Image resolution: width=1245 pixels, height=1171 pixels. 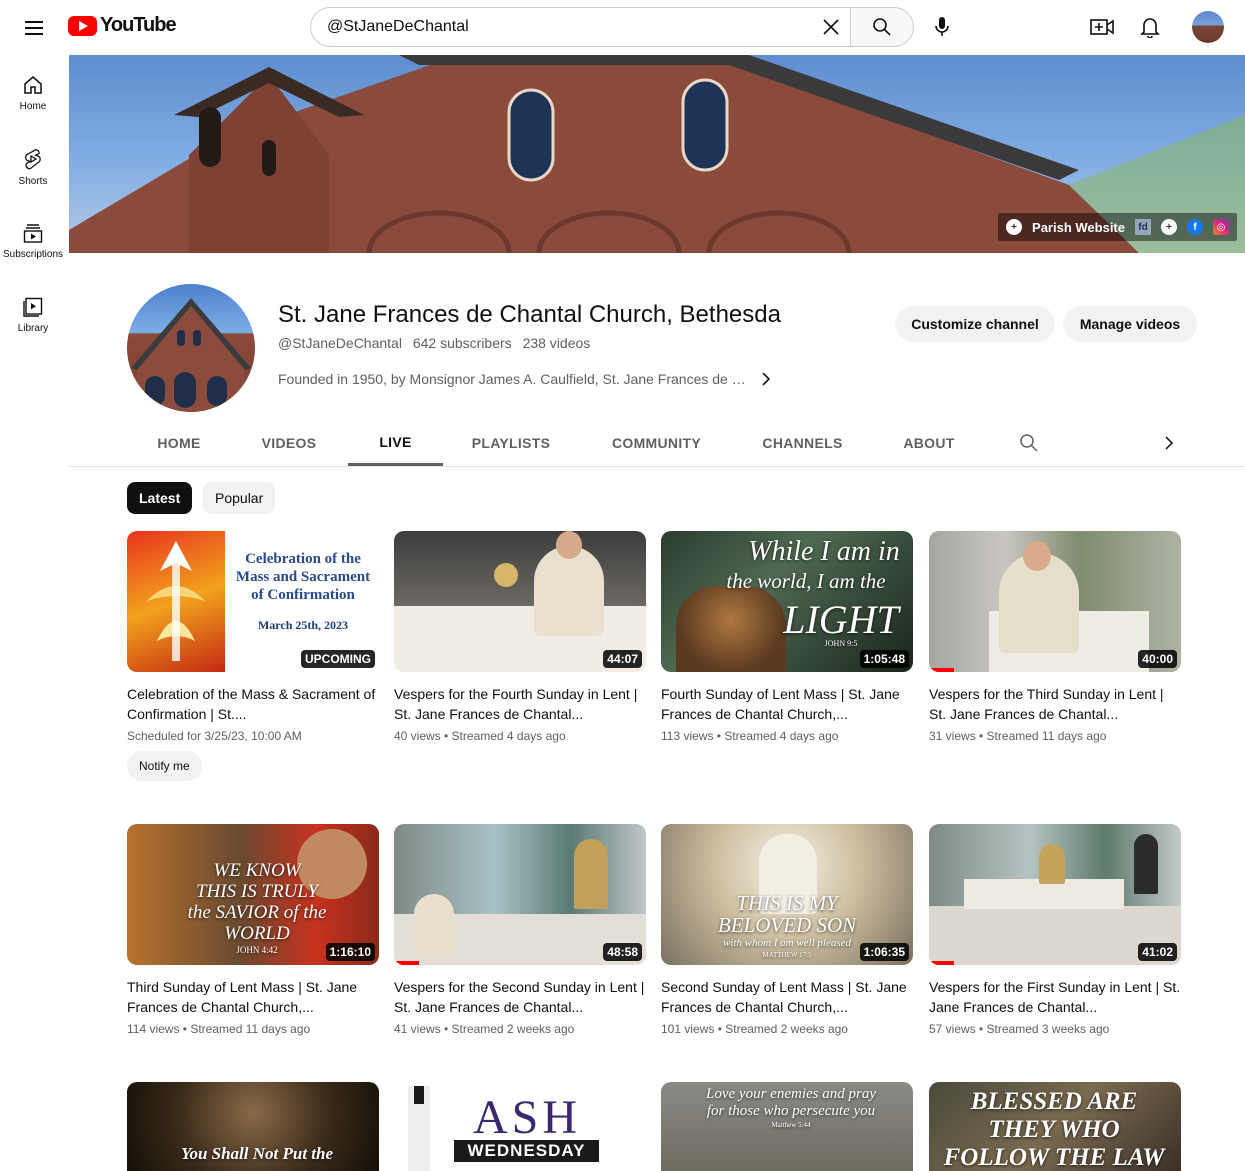 I want to click on thumb-text-line: Love your enemies and pray, so click(x=791, y=1094).